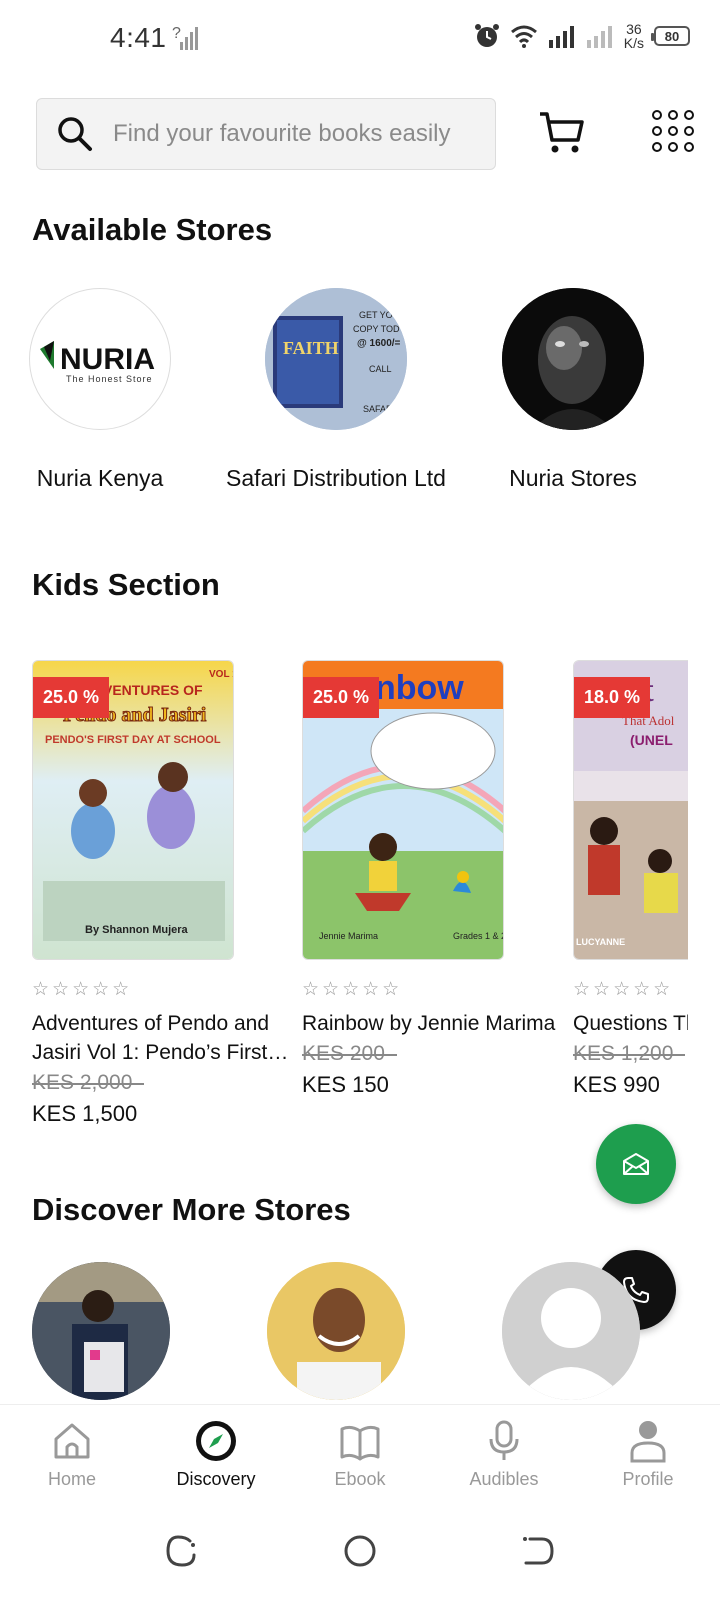 This screenshot has height=1600, width=720. I want to click on battery-icon: 80, so click(670, 36).